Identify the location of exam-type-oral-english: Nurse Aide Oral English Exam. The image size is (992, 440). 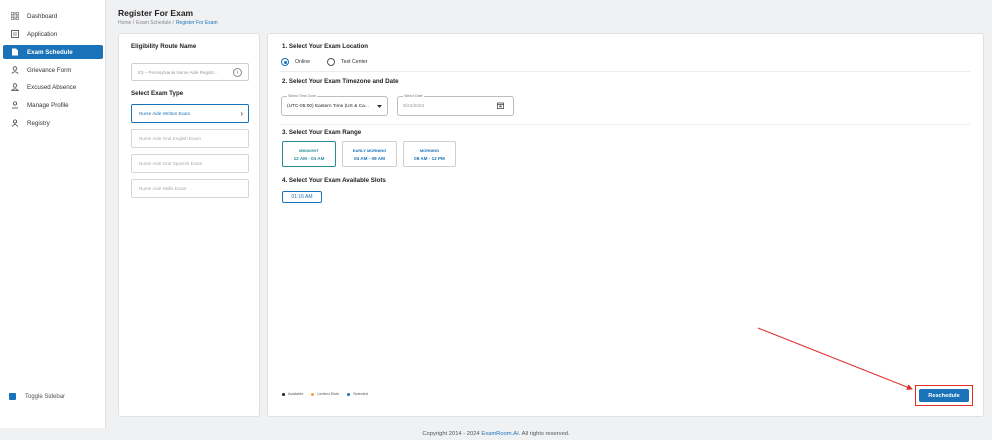
(190, 138).